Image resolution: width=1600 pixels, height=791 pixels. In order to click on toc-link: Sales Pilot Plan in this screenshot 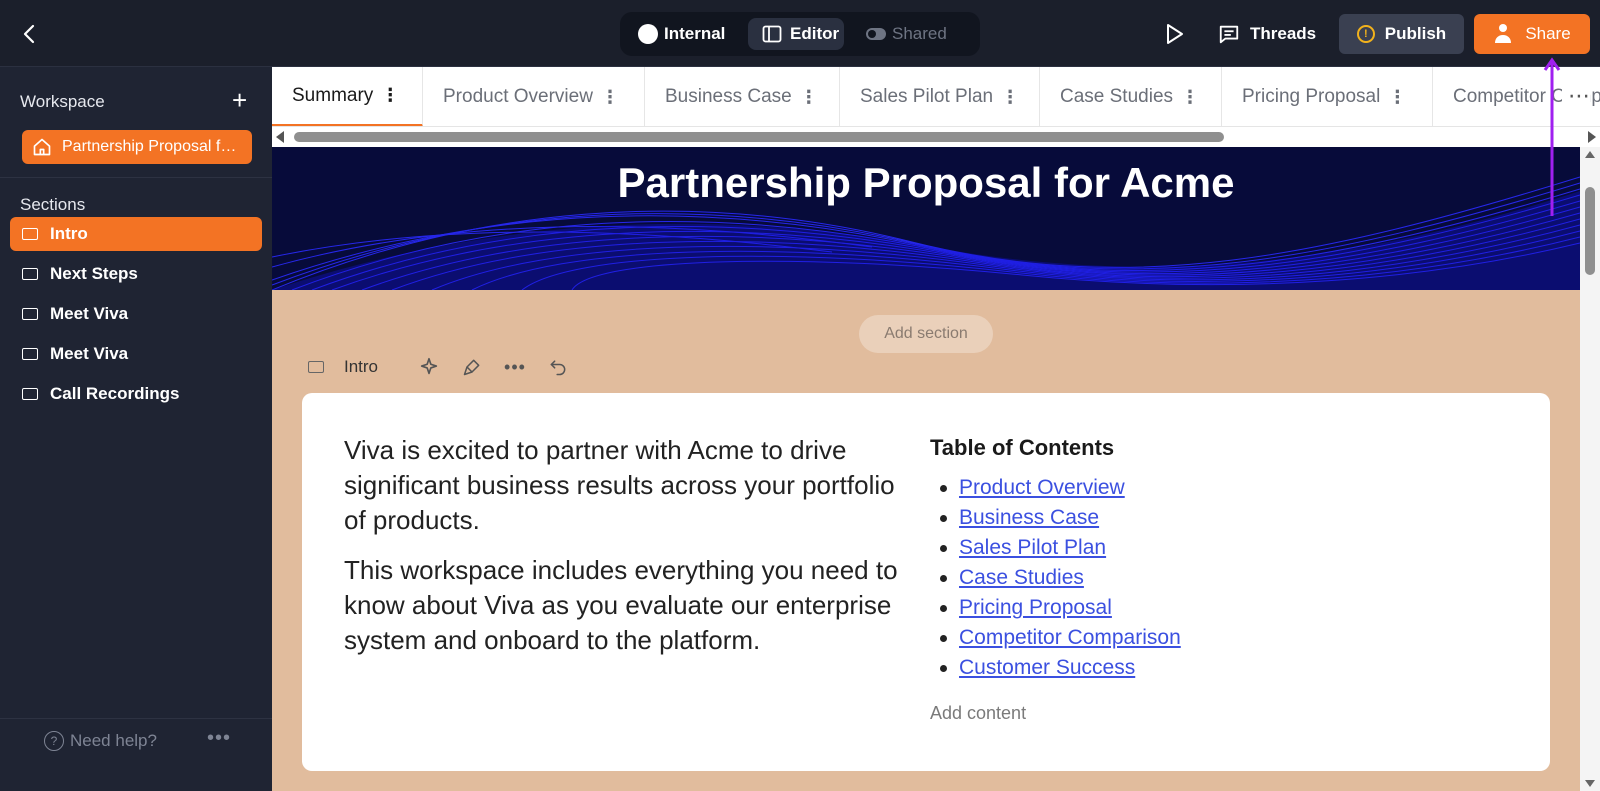, I will do `click(1032, 548)`.